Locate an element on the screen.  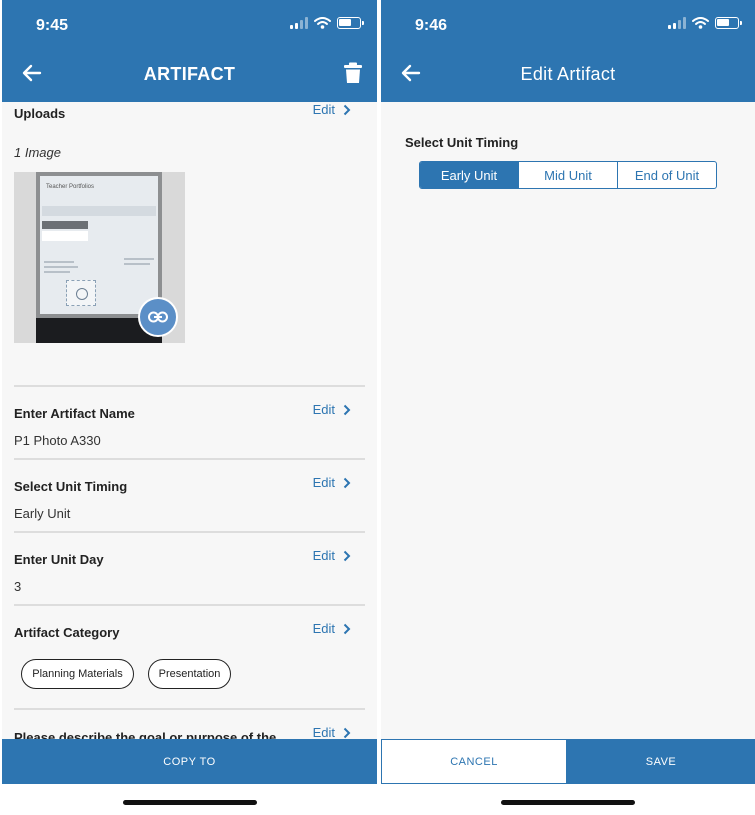
category-chip: Presentation is located at coordinates (189, 674).